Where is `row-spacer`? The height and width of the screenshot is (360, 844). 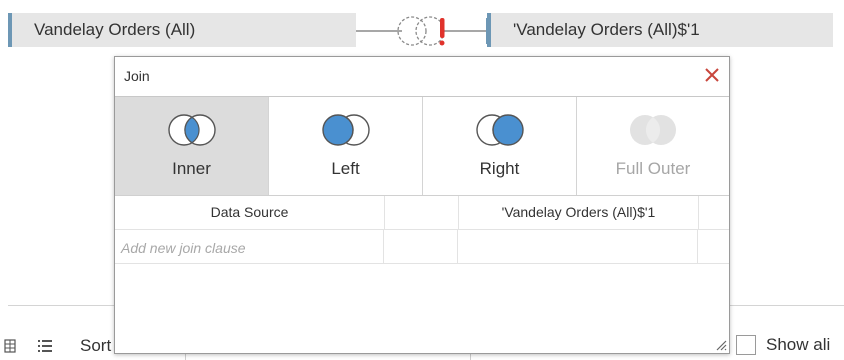
row-spacer is located at coordinates (713, 246).